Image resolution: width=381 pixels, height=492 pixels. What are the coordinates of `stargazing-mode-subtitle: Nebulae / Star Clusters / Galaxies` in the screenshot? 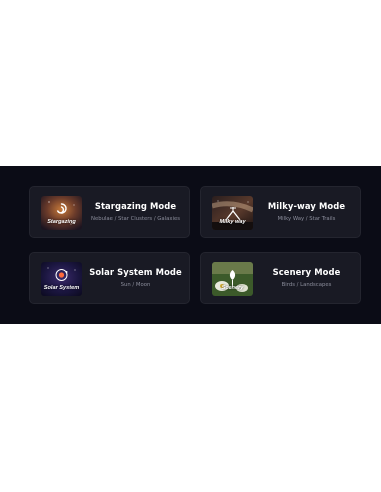 It's located at (135, 219).